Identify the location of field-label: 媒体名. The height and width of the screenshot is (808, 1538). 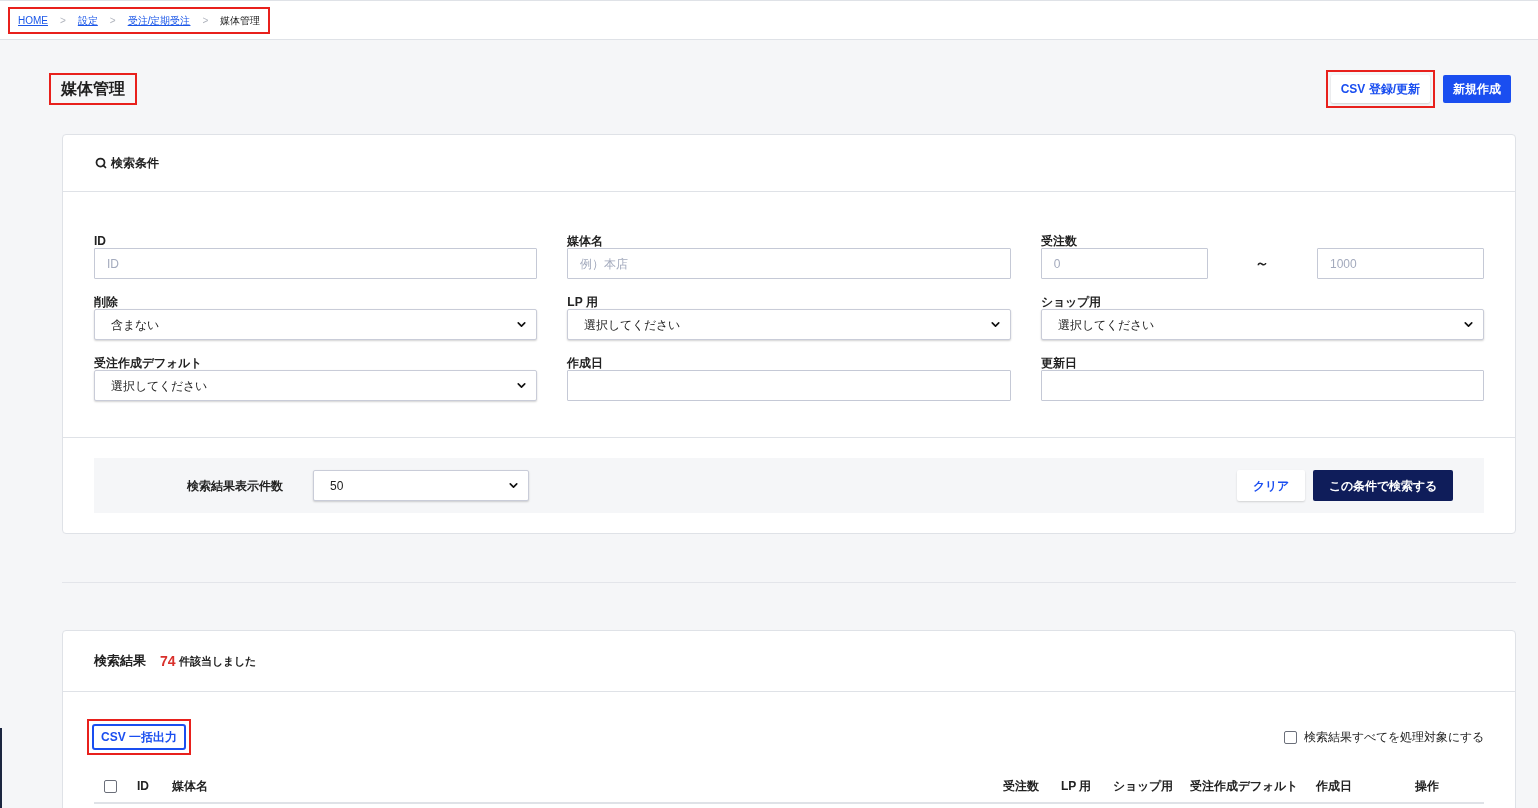
(586, 241).